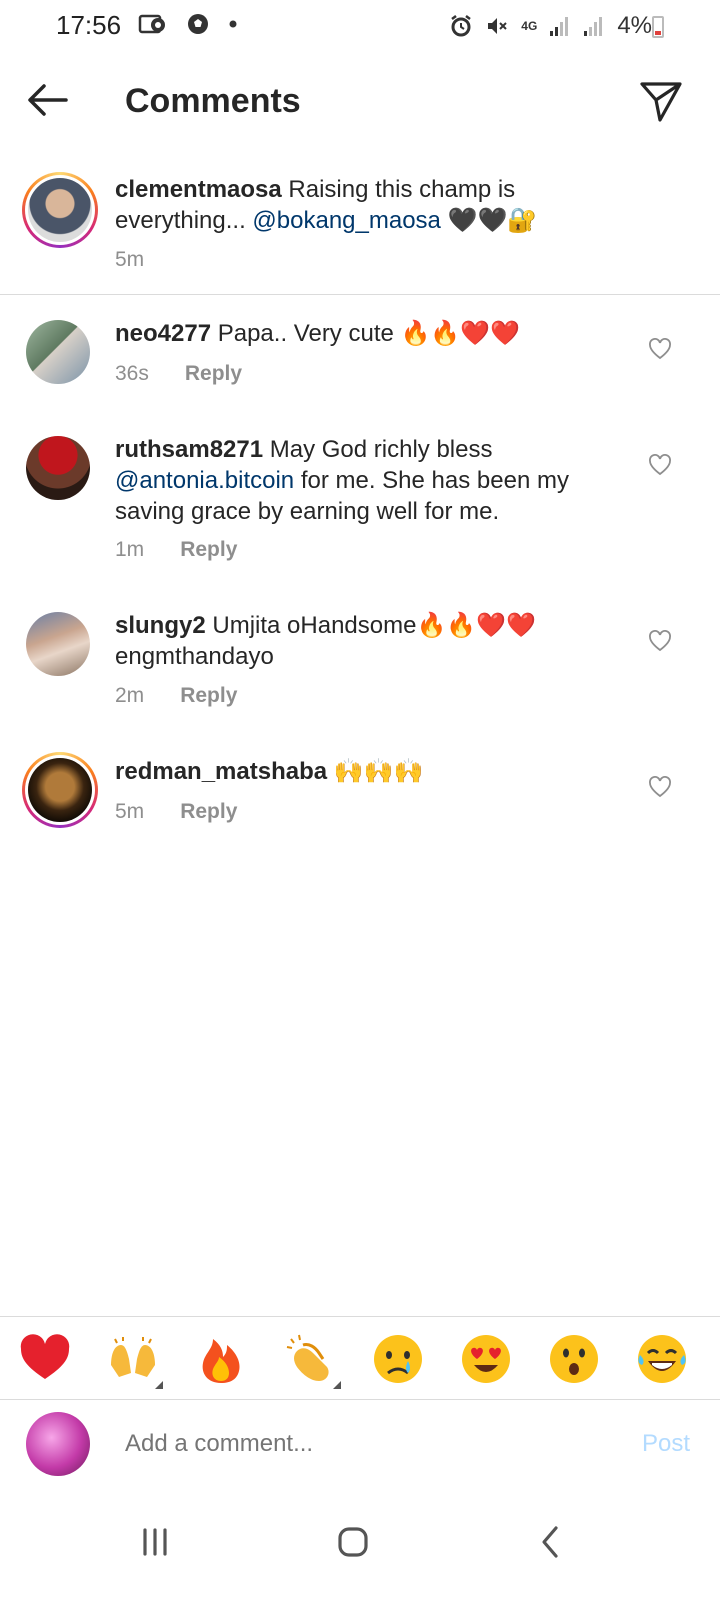 The height and width of the screenshot is (1600, 720). Describe the element at coordinates (360, 1358) in the screenshot. I see `emoji-reaction-bar` at that location.